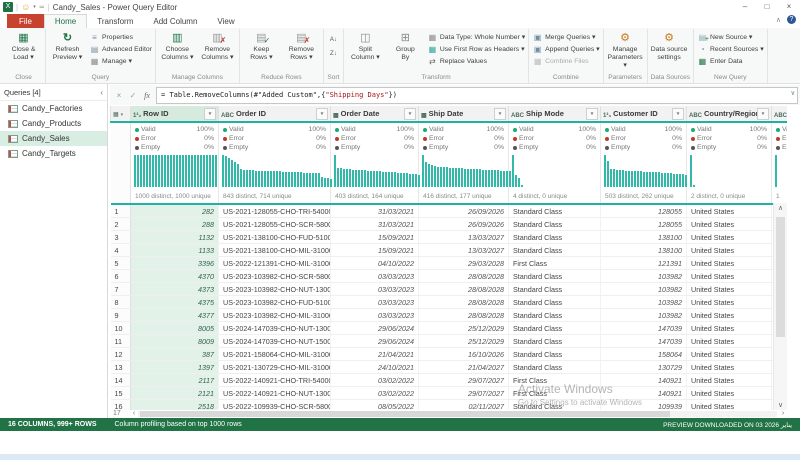 Image resolution: width=800 pixels, height=460 pixels. I want to click on cell-row-id: 4370, so click(174, 276).